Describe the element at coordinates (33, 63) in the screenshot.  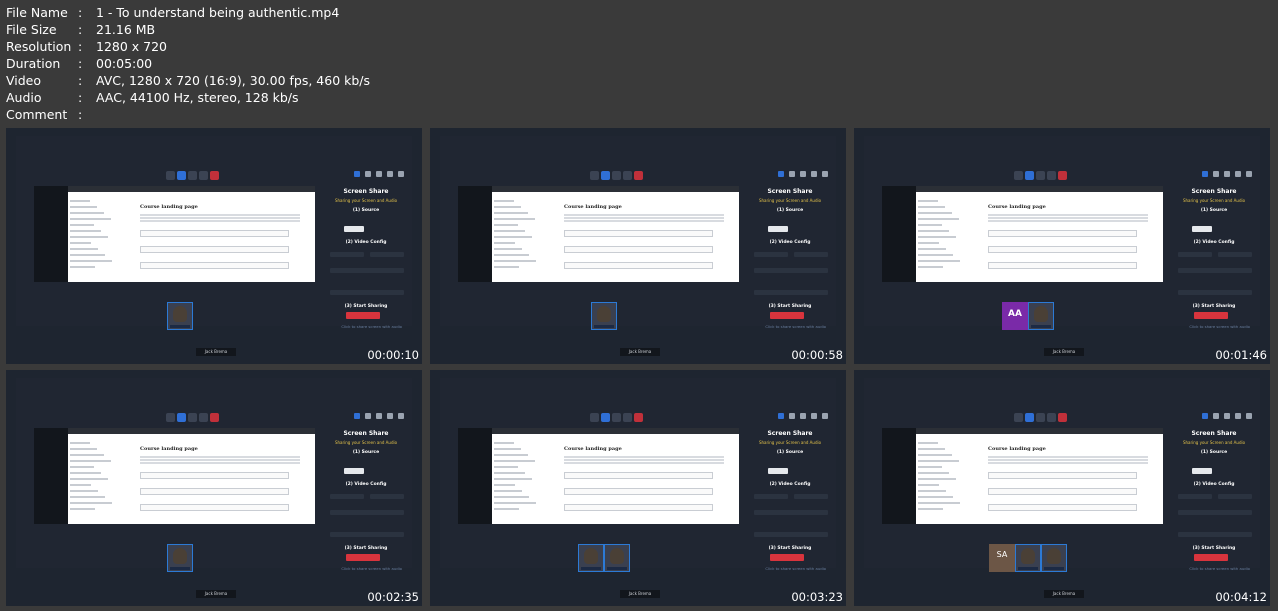
I see `info-key: Duration` at that location.